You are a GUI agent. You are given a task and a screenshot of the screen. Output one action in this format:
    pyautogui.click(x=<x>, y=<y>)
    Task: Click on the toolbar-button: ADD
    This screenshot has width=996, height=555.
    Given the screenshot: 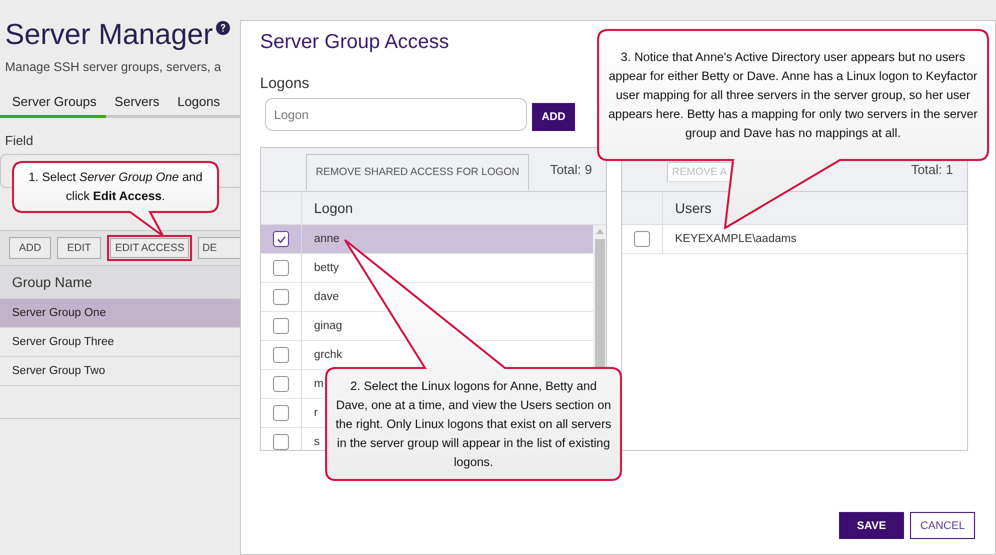 What is the action you would take?
    pyautogui.click(x=30, y=248)
    